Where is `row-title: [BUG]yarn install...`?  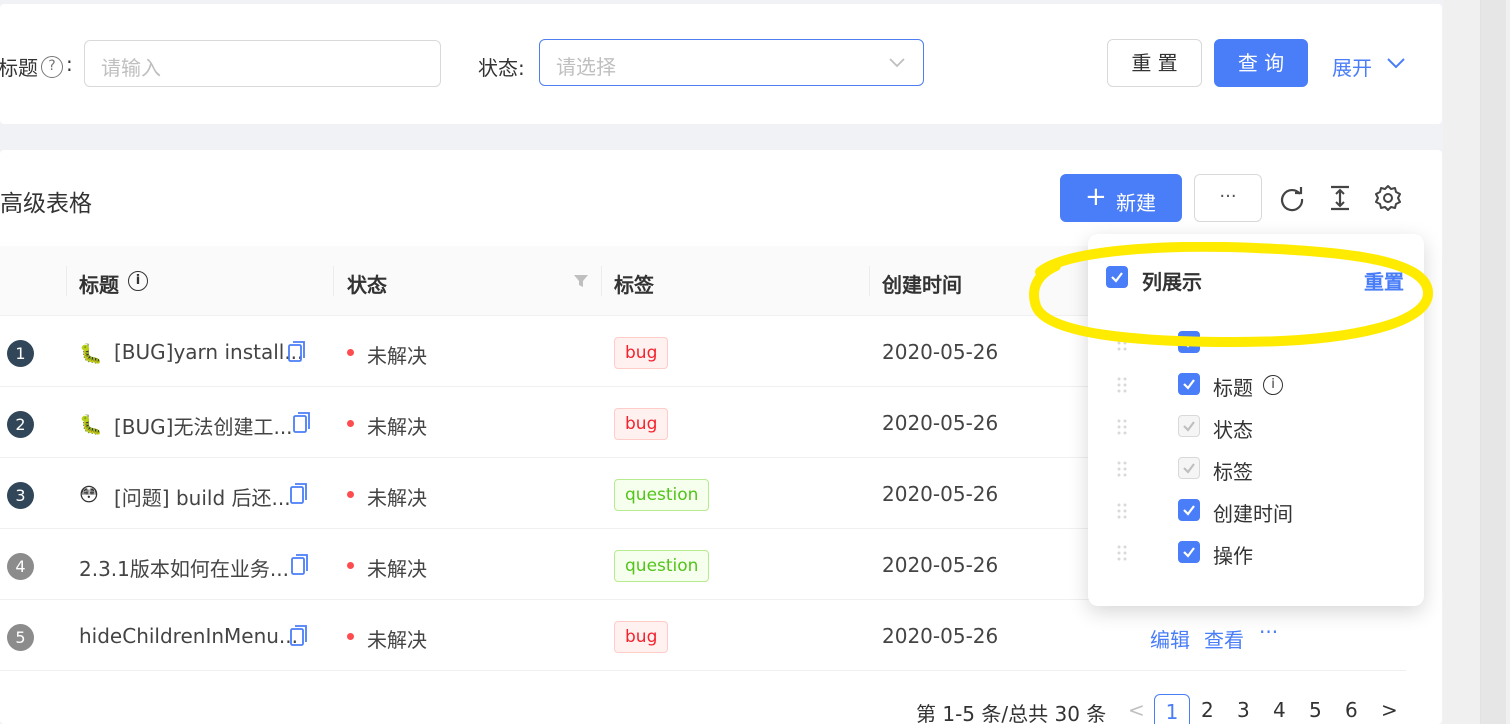
row-title: [BUG]yarn install... is located at coordinates (209, 352).